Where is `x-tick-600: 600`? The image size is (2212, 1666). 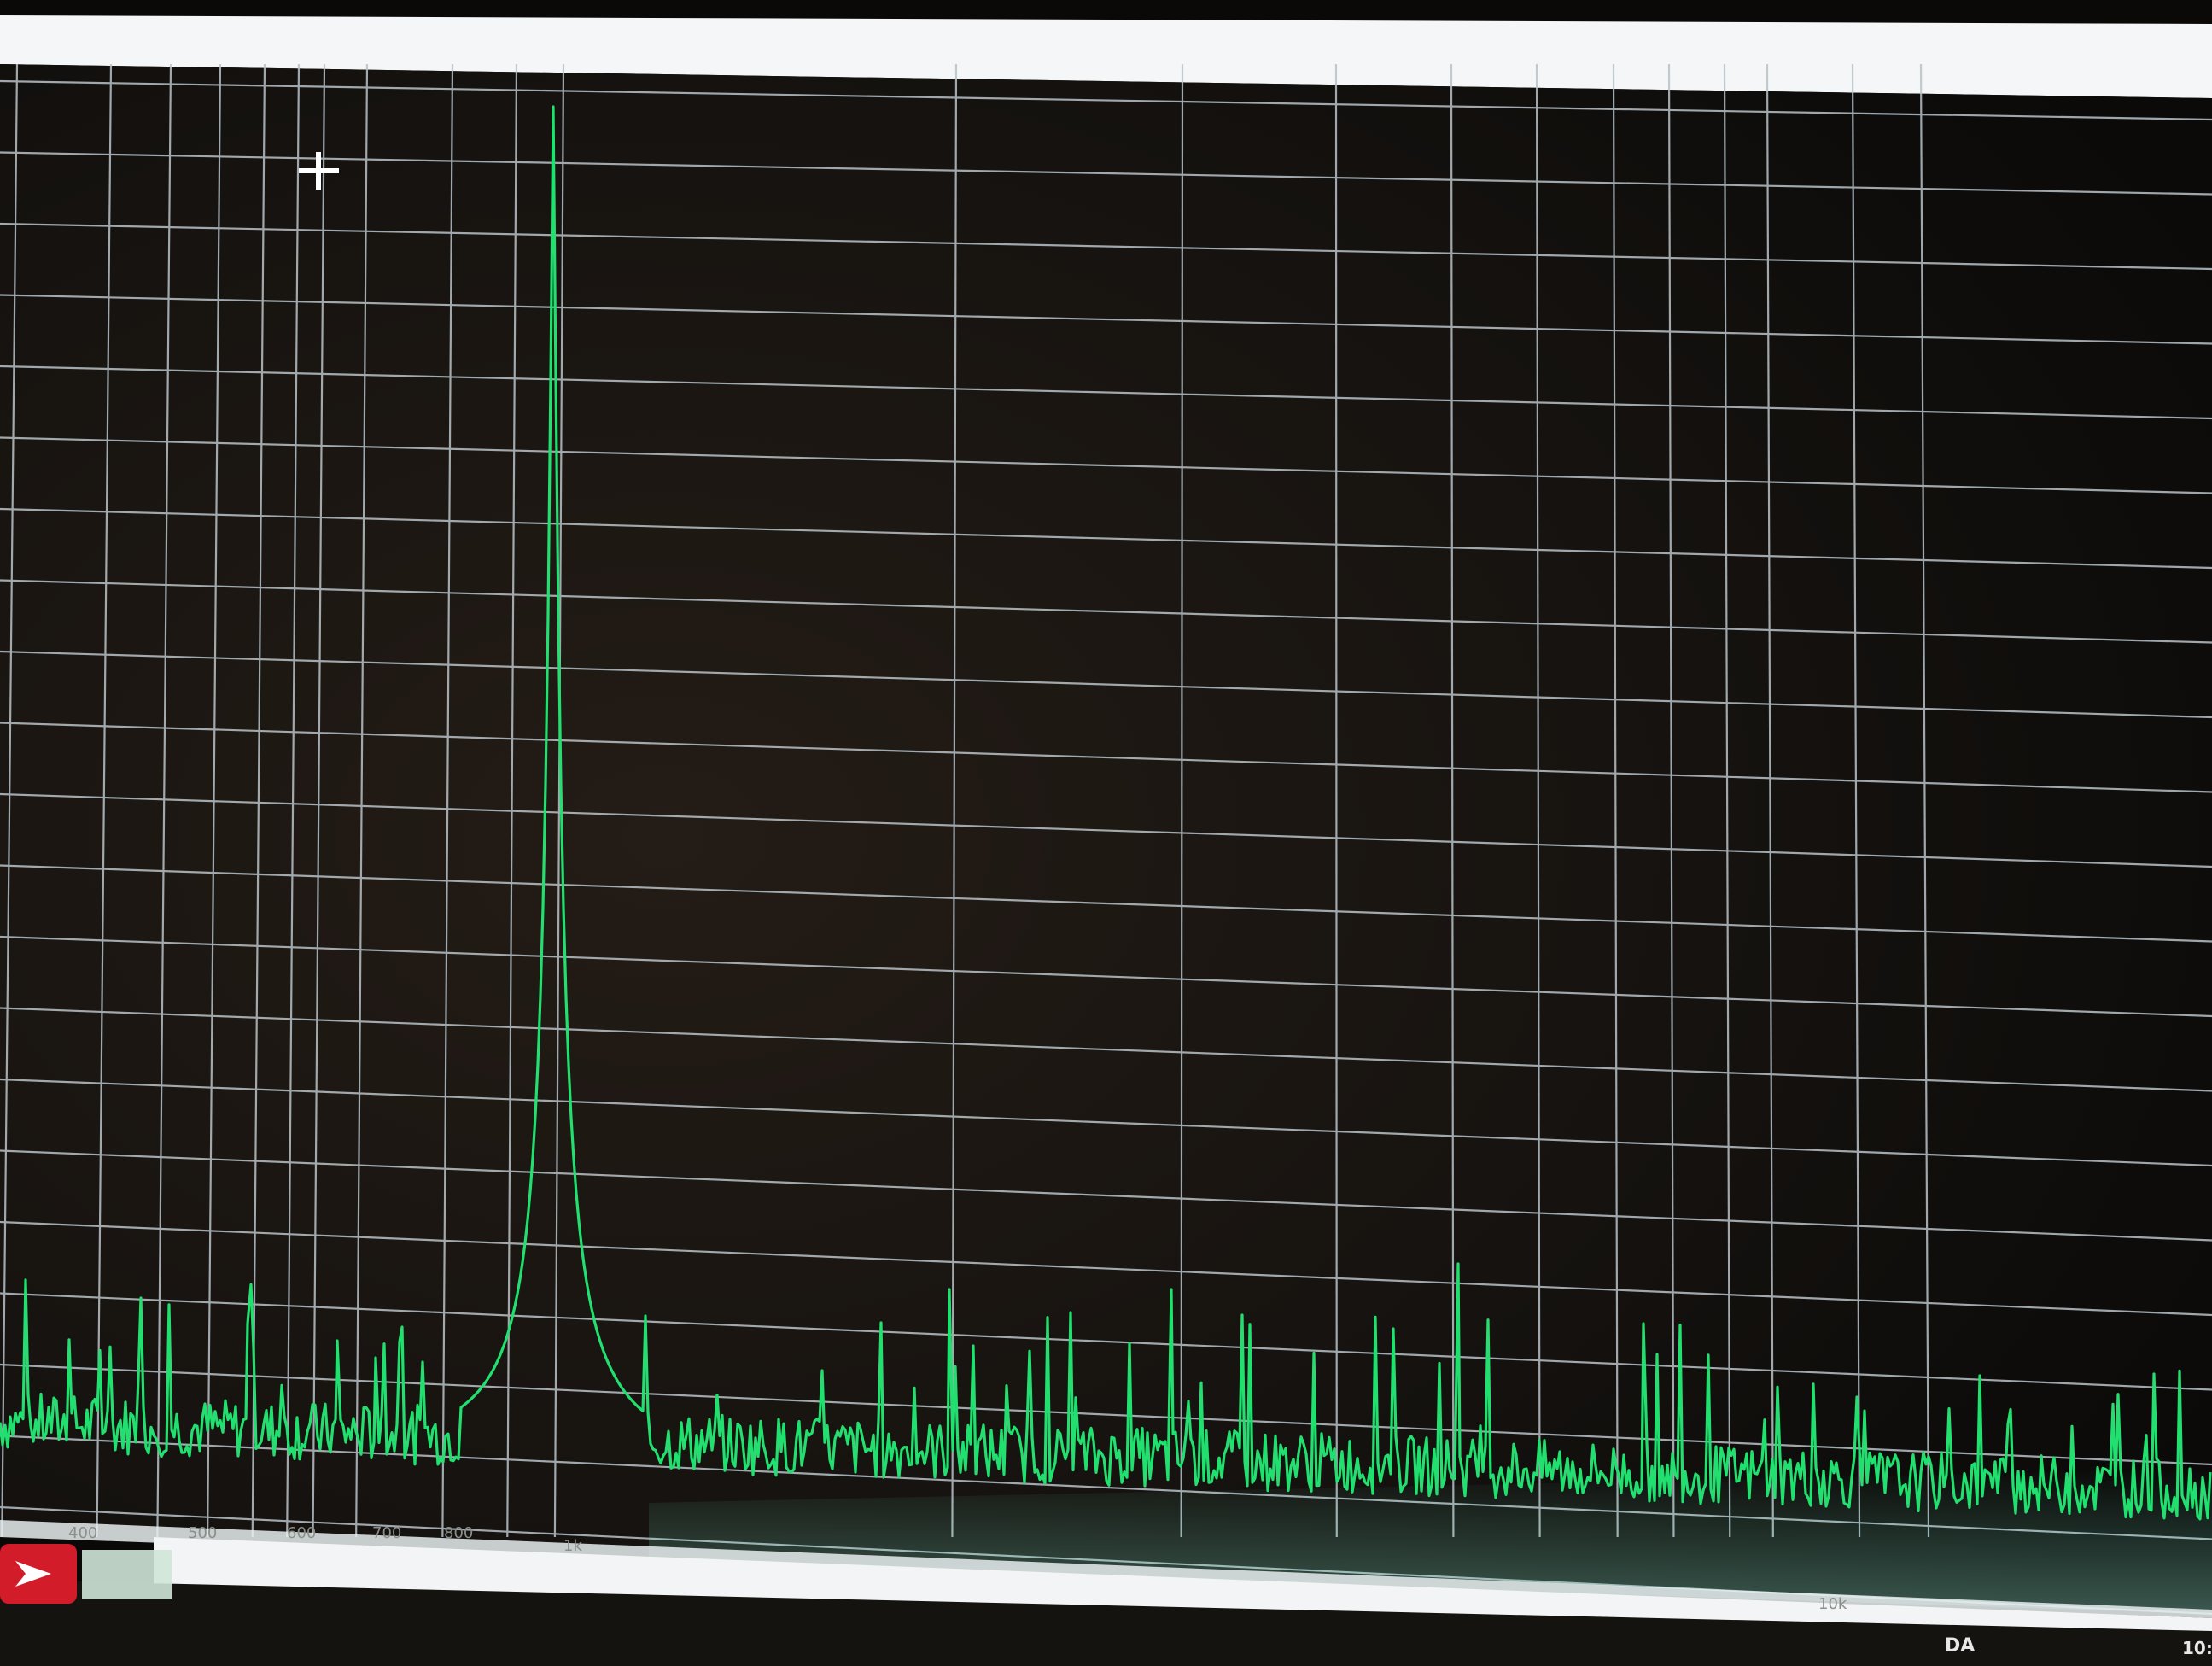
x-tick-600: 600 is located at coordinates (302, 1533).